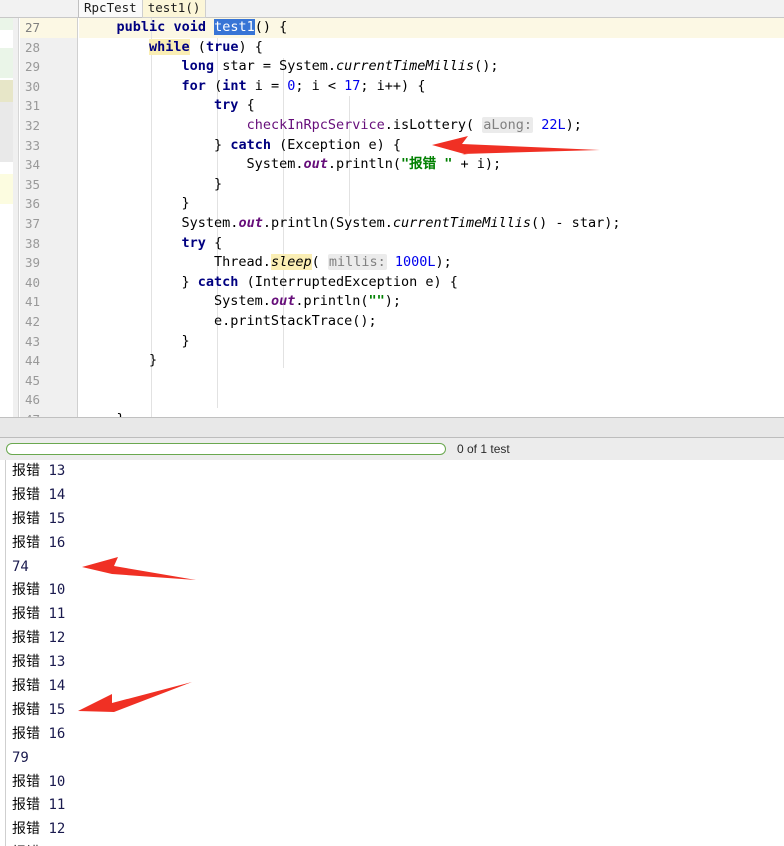 The image size is (784, 846). What do you see at coordinates (226, 449) in the screenshot?
I see `test-progress-bar` at bounding box center [226, 449].